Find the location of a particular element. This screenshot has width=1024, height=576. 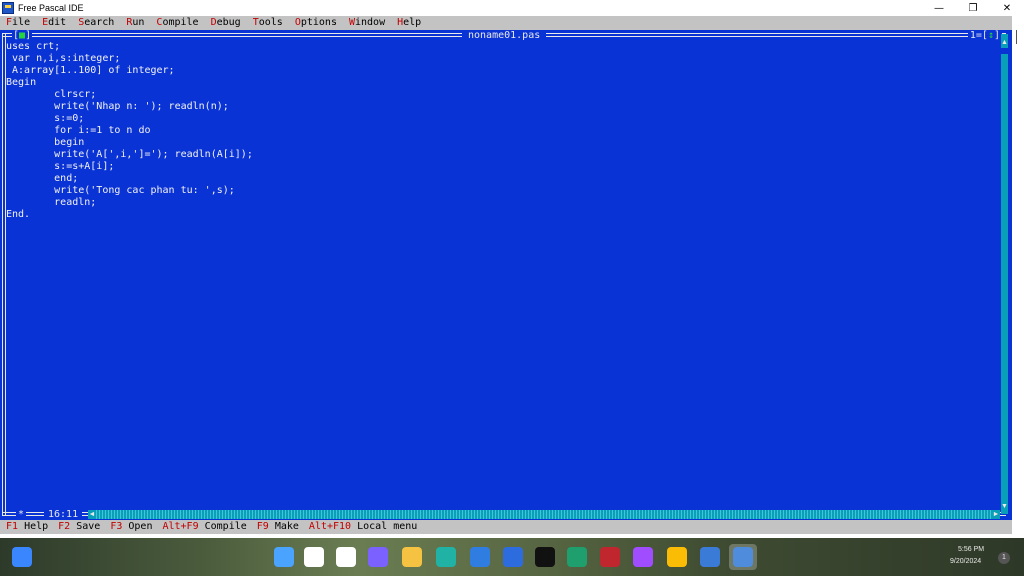

code-line: var n,i,s:integer; is located at coordinates (501, 59).